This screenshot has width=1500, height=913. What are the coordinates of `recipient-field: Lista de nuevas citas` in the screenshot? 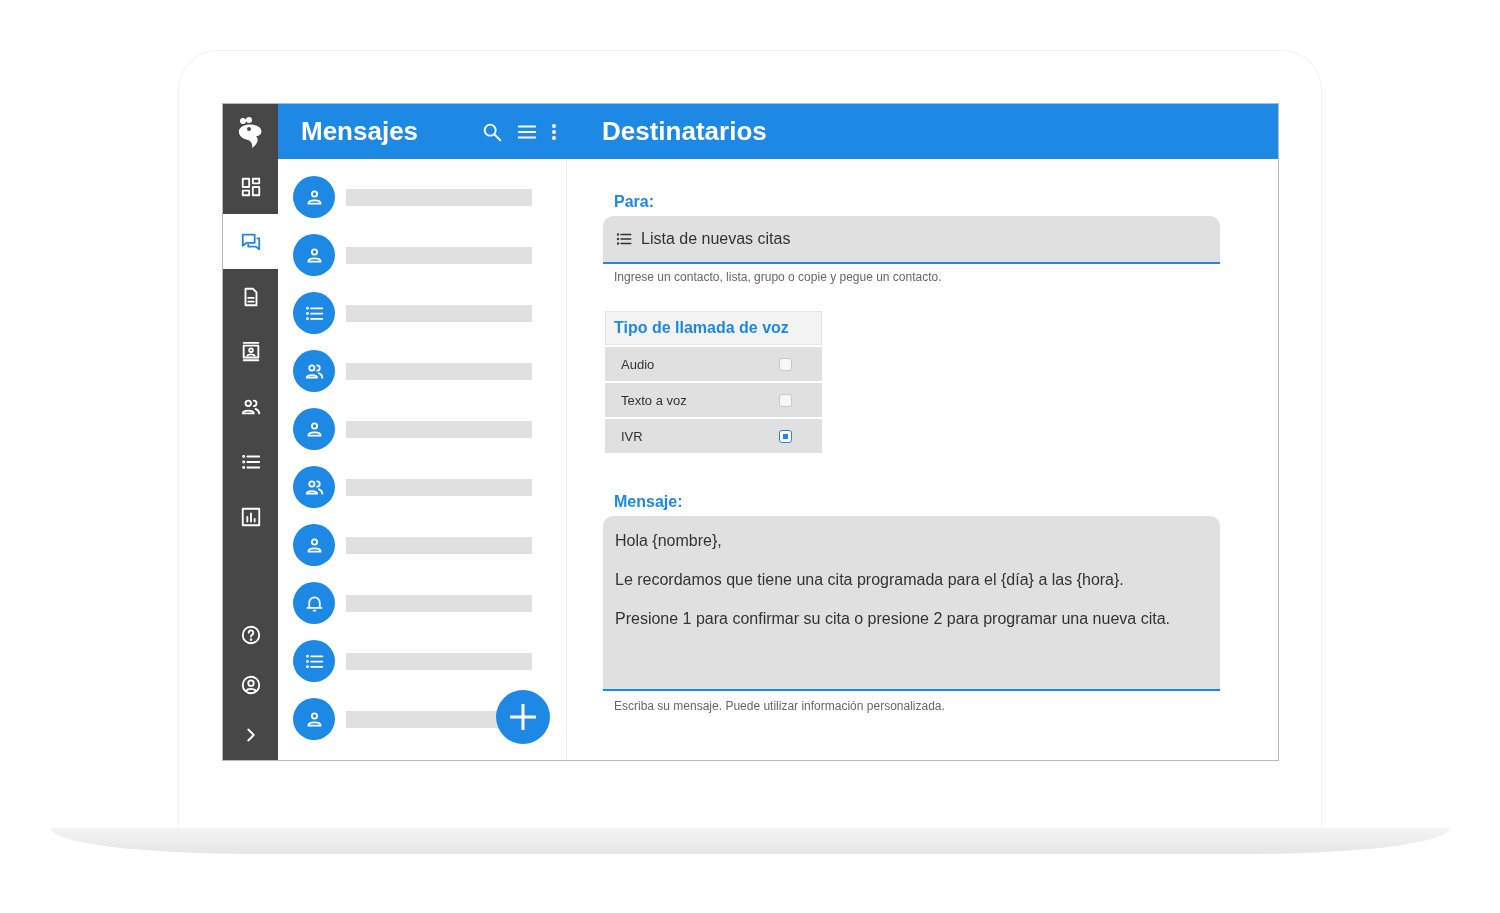 It's located at (911, 240).